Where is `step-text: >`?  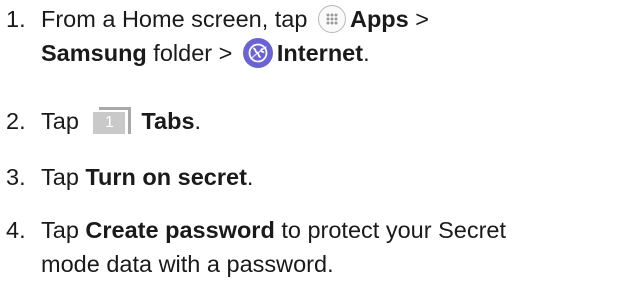 step-text: > is located at coordinates (418, 19).